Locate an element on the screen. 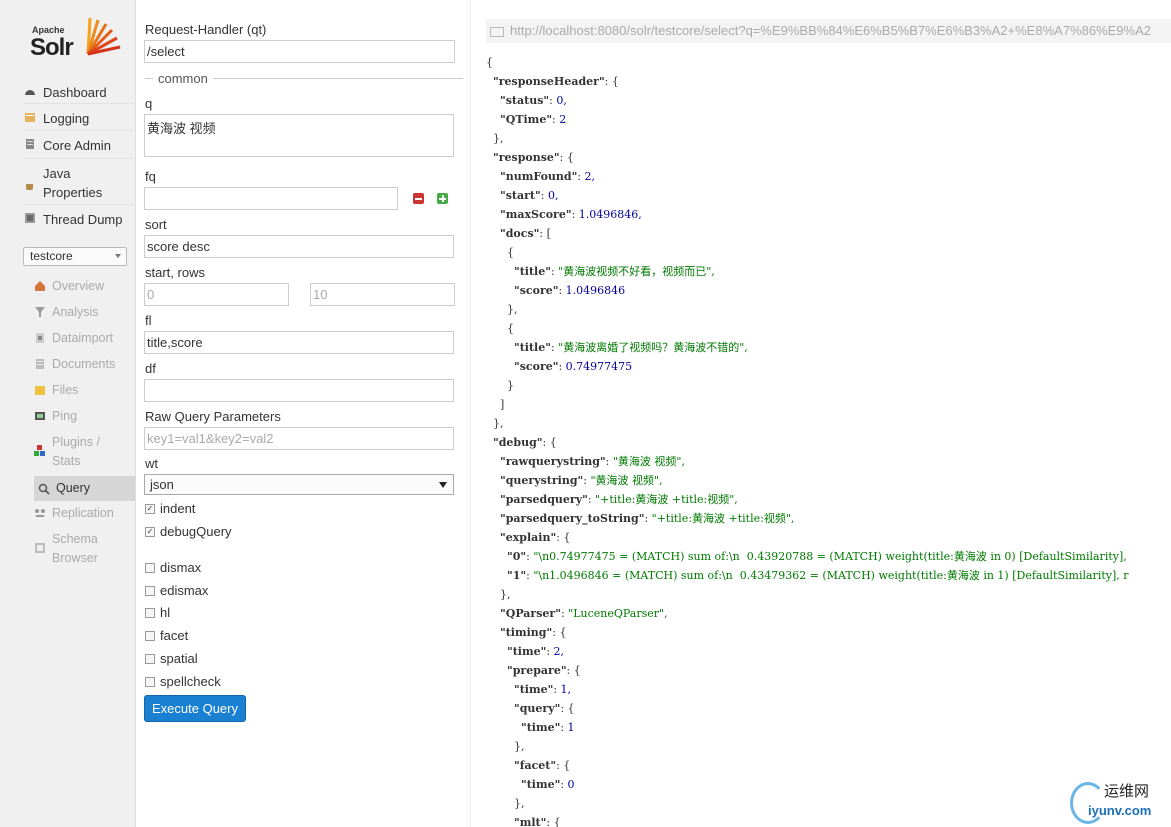  fl-input: title,score is located at coordinates (299, 342).